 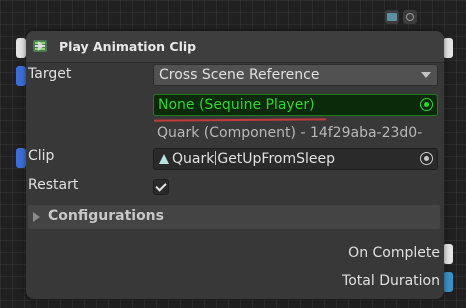 I want to click on target-mode-dropdown: Cross Scene Reference, so click(x=295, y=75).